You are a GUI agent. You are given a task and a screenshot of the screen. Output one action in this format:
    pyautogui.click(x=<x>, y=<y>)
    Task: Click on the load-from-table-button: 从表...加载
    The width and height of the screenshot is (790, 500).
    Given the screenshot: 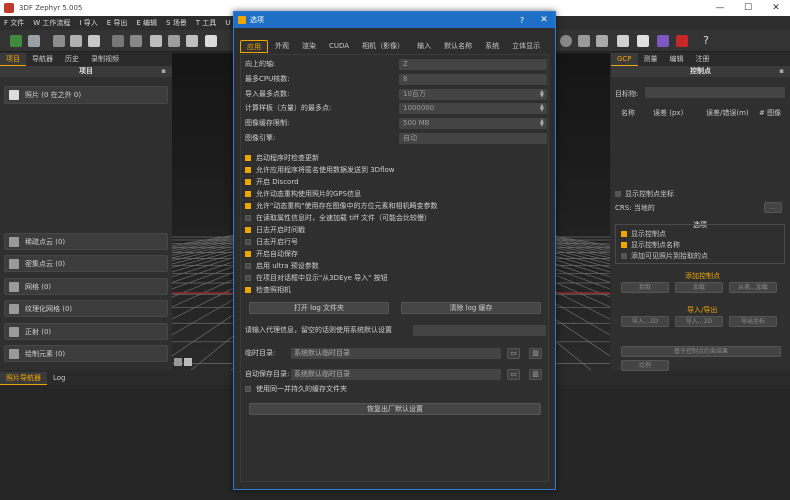 What is the action you would take?
    pyautogui.click(x=753, y=287)
    